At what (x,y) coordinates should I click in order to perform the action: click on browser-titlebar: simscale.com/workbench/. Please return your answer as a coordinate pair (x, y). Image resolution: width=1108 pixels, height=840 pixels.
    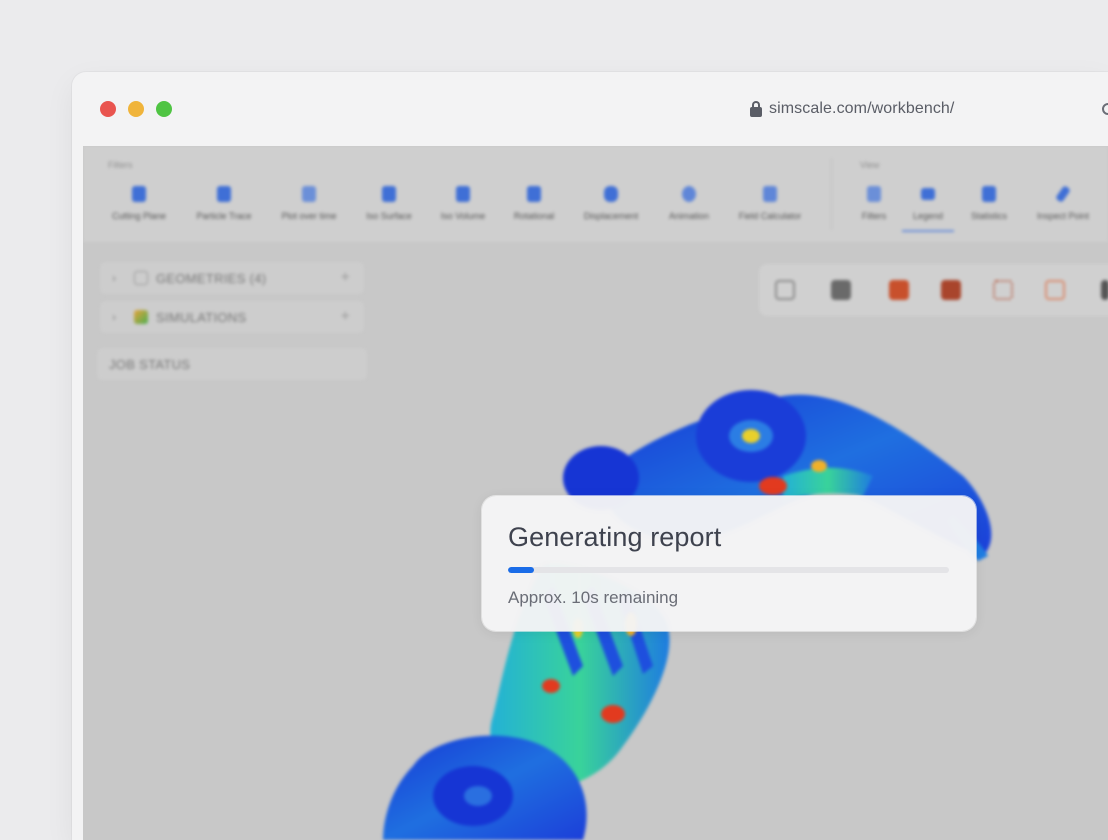
    Looking at the image, I should click on (590, 109).